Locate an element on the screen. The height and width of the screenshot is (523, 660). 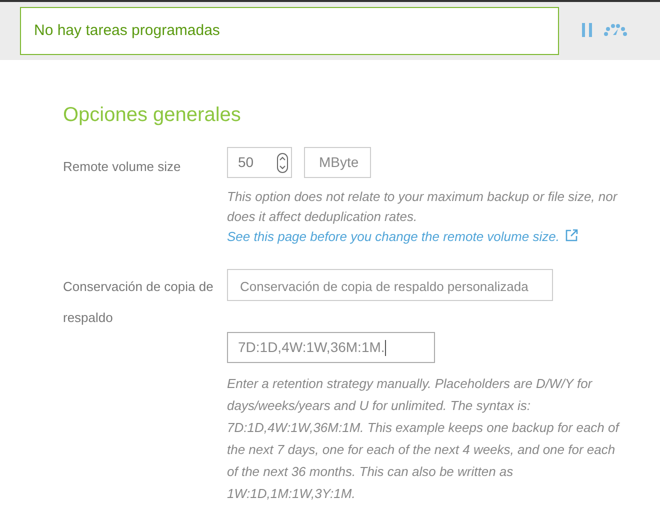
pause-icon is located at coordinates (587, 30).